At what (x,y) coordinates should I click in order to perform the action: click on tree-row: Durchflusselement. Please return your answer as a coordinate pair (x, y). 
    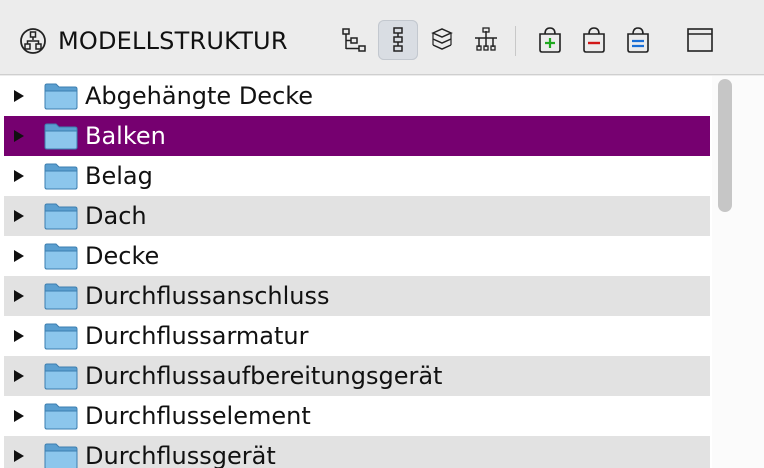
    Looking at the image, I should click on (357, 416).